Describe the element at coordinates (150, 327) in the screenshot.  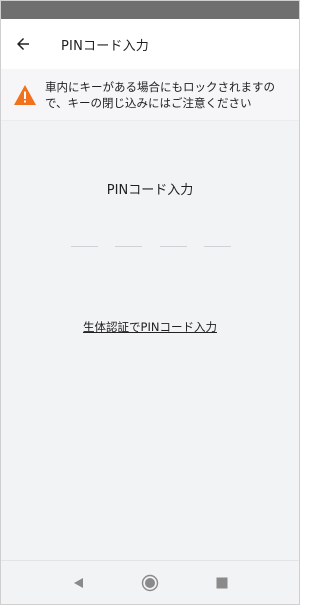
I see `biometric-pin-link: 生体認証でPINコード入力` at that location.